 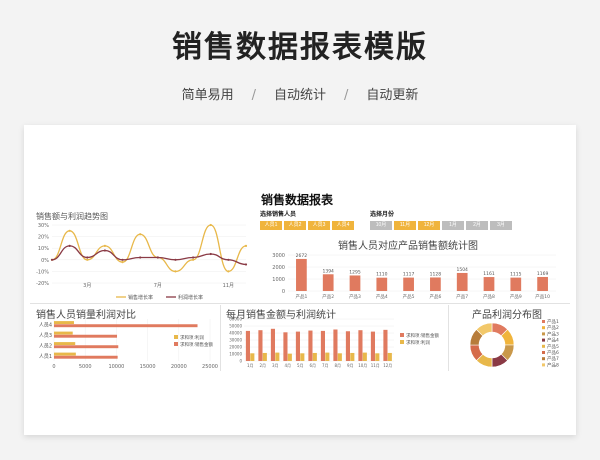 I want to click on y-tick-label: 0%, so click(x=45, y=261).